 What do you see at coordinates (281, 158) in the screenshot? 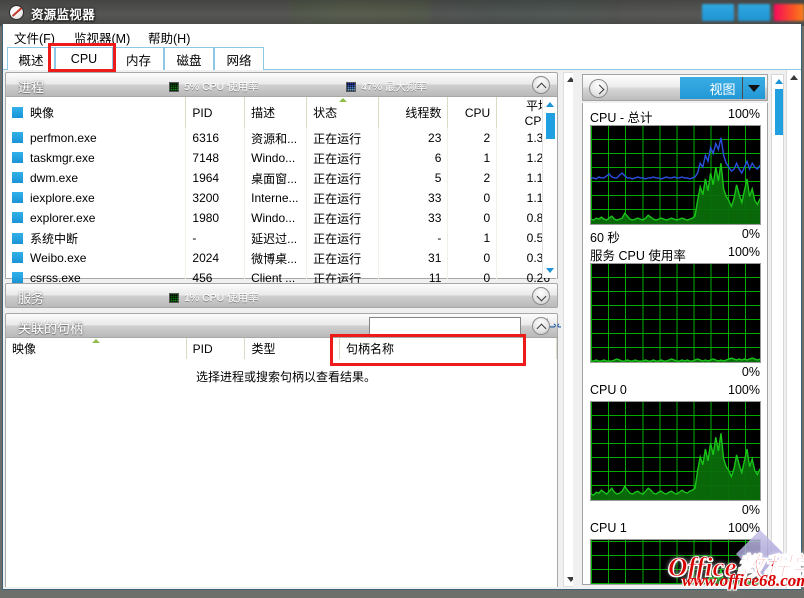
I see `table-row: taskmgr.exe 7148 Windo... 正在运行 6 1 1.25` at bounding box center [281, 158].